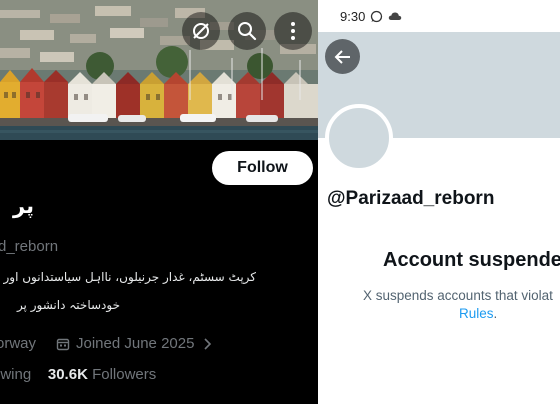  What do you see at coordinates (124, 374) in the screenshot?
I see `followers-label: Followers` at bounding box center [124, 374].